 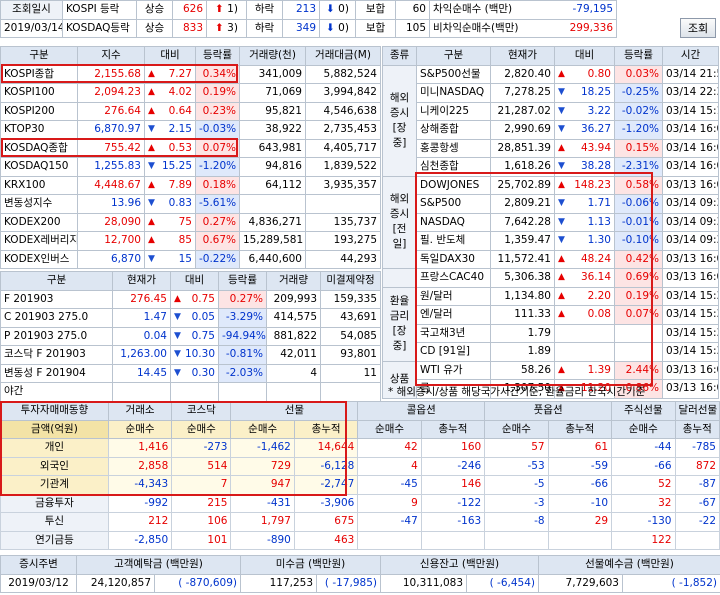 I want to click on investor-value: -246, so click(x=453, y=466).